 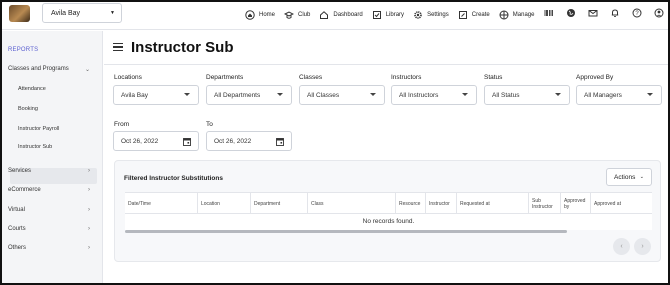 I want to click on sidebar-item-ecommerce: eCommerce ›, so click(x=53, y=190).